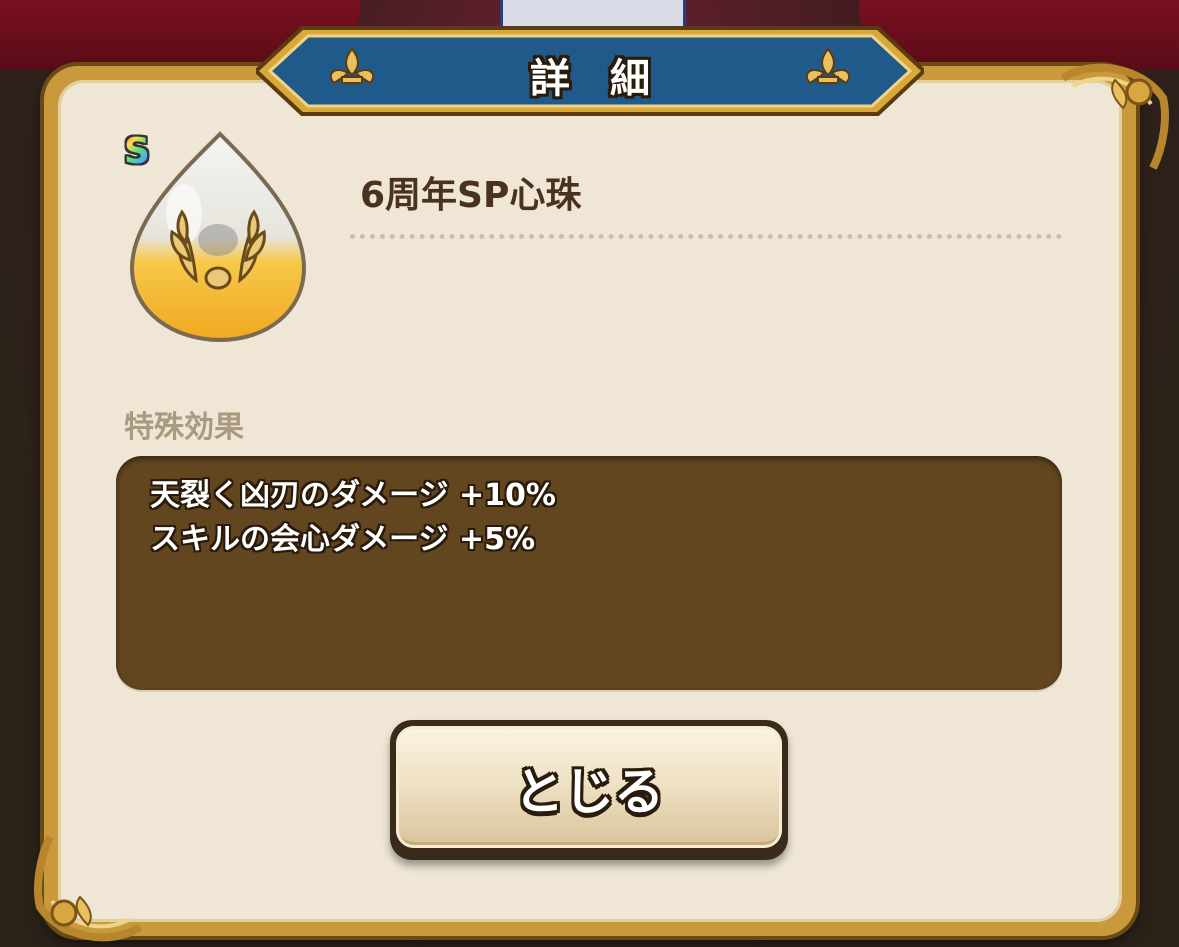  Describe the element at coordinates (218, 237) in the screenshot. I see `laurel-orb-icon` at that location.